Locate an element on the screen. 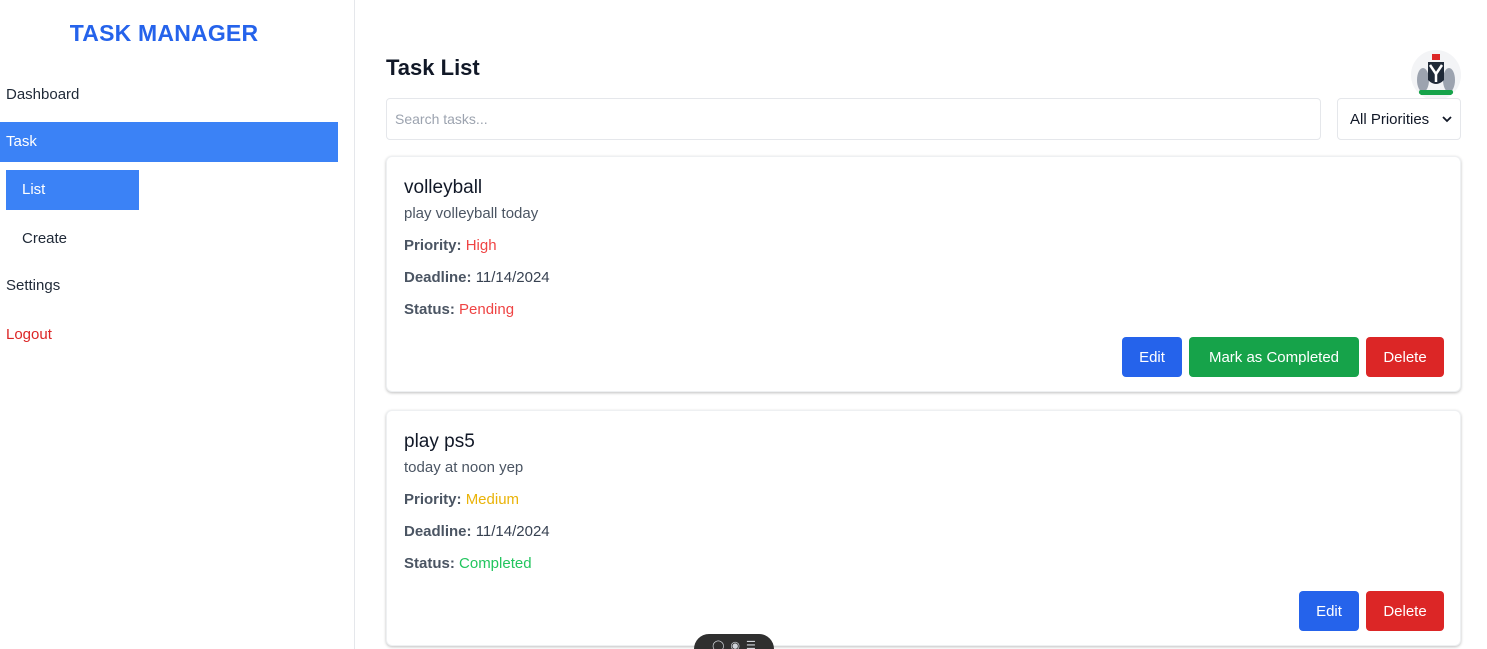 This screenshot has width=1487, height=649. task-title: play ps5 is located at coordinates (439, 441).